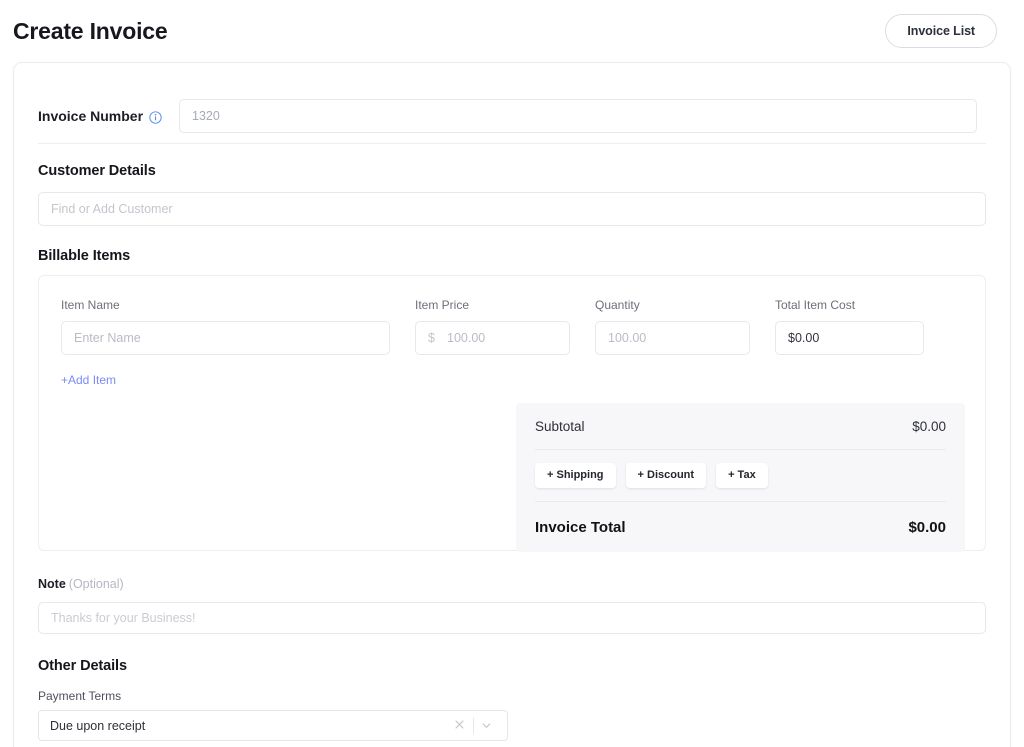 Image resolution: width=1024 pixels, height=747 pixels. I want to click on quantity-cell, so click(685, 338).